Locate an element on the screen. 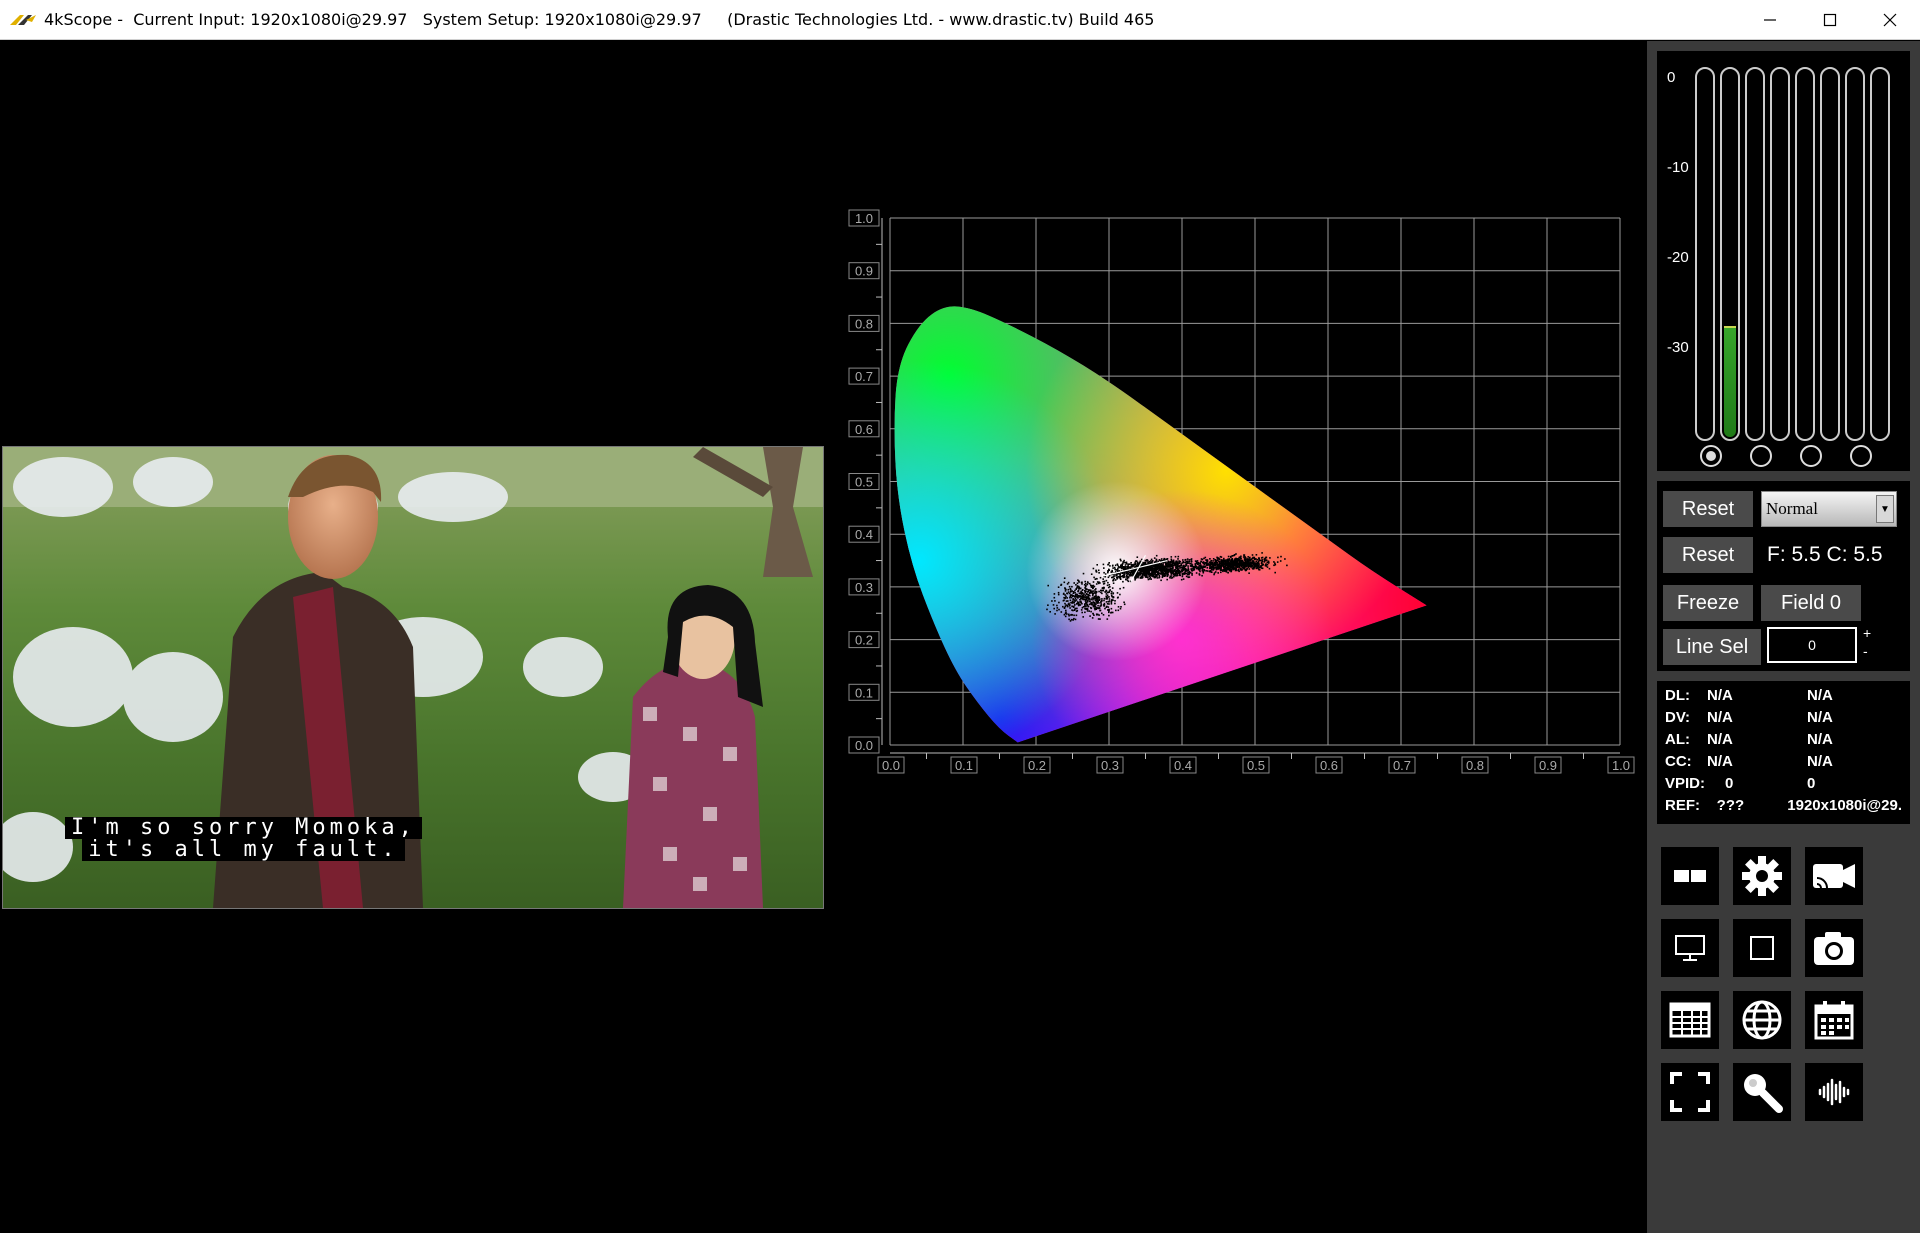  app-logo-icon is located at coordinates (23, 19).